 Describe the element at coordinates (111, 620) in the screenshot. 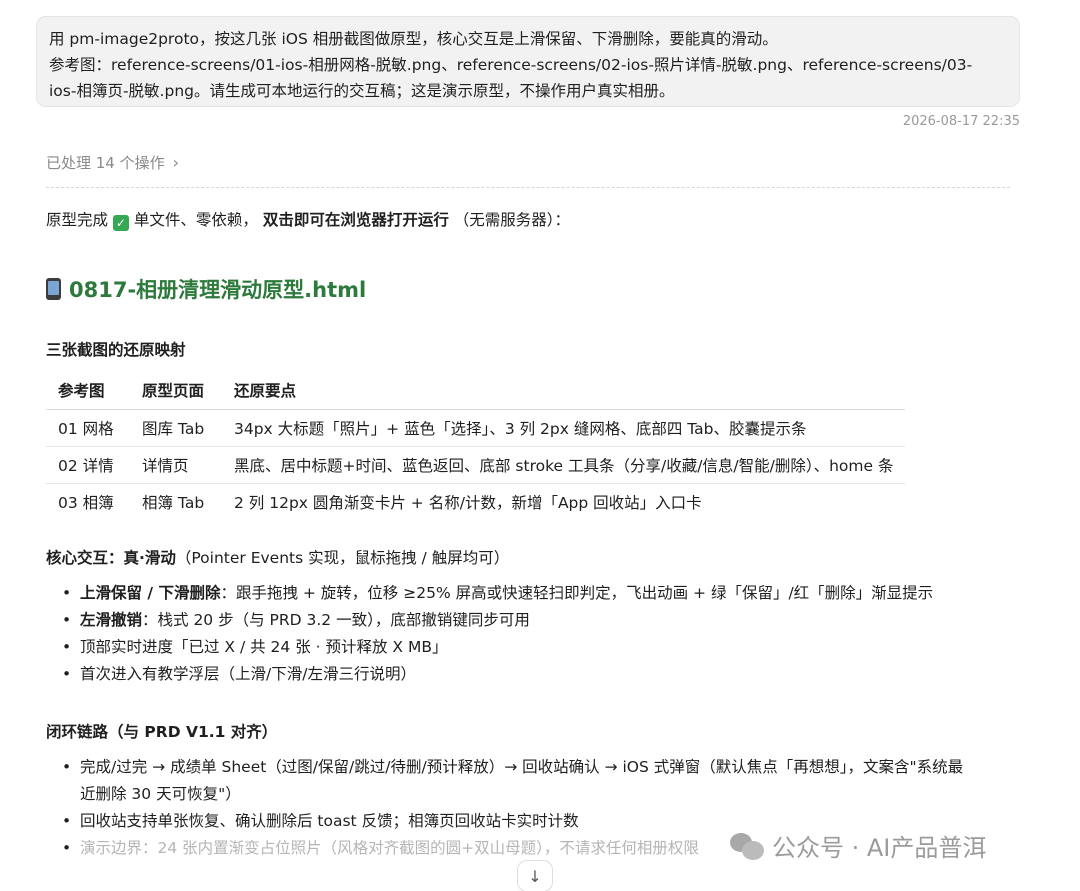

I see `list-item-bold: 左滑撤销` at that location.